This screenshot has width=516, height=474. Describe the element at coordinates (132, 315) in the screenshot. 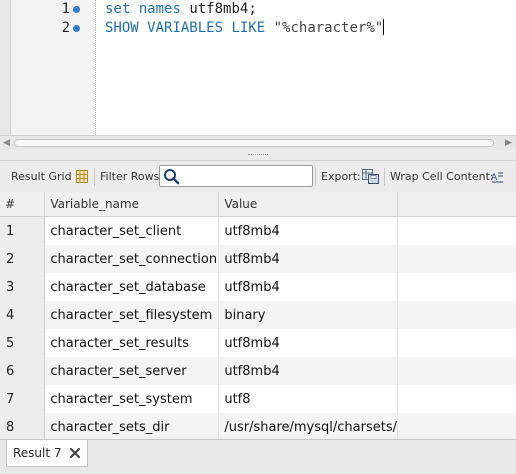

I see `variable-name-cell: character_set_filesystem` at that location.